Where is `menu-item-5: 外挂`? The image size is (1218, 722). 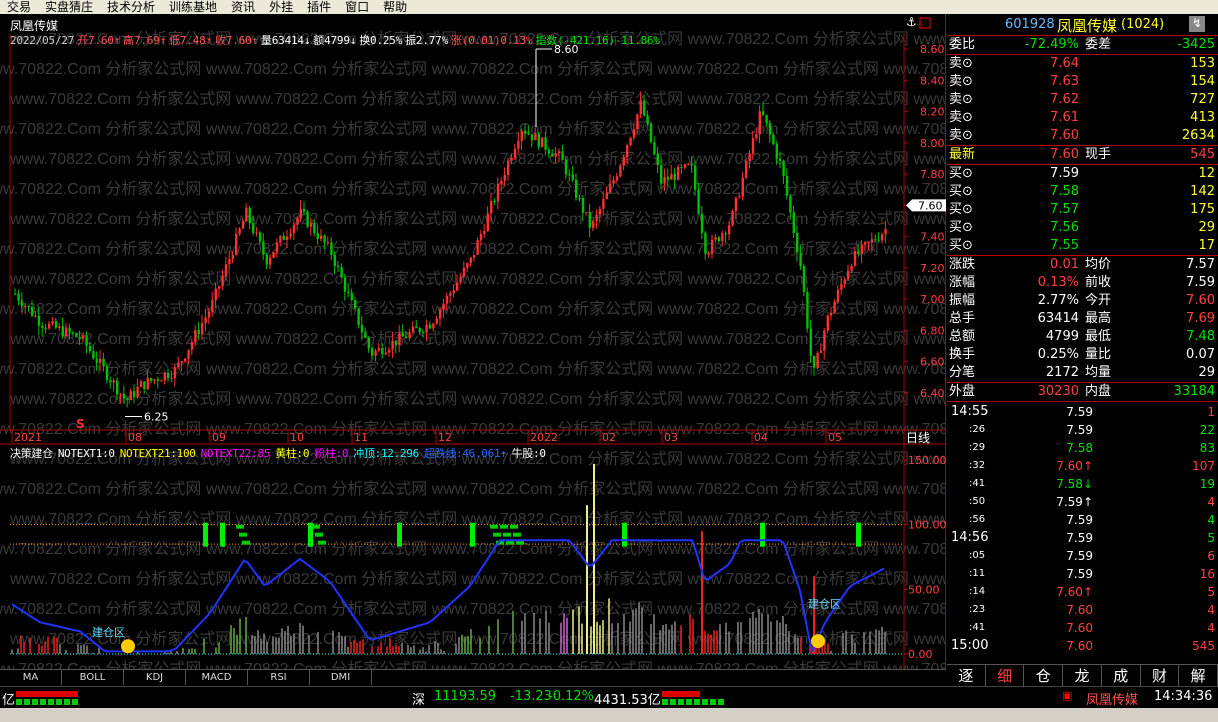
menu-item-5: 外挂 is located at coordinates (281, 7).